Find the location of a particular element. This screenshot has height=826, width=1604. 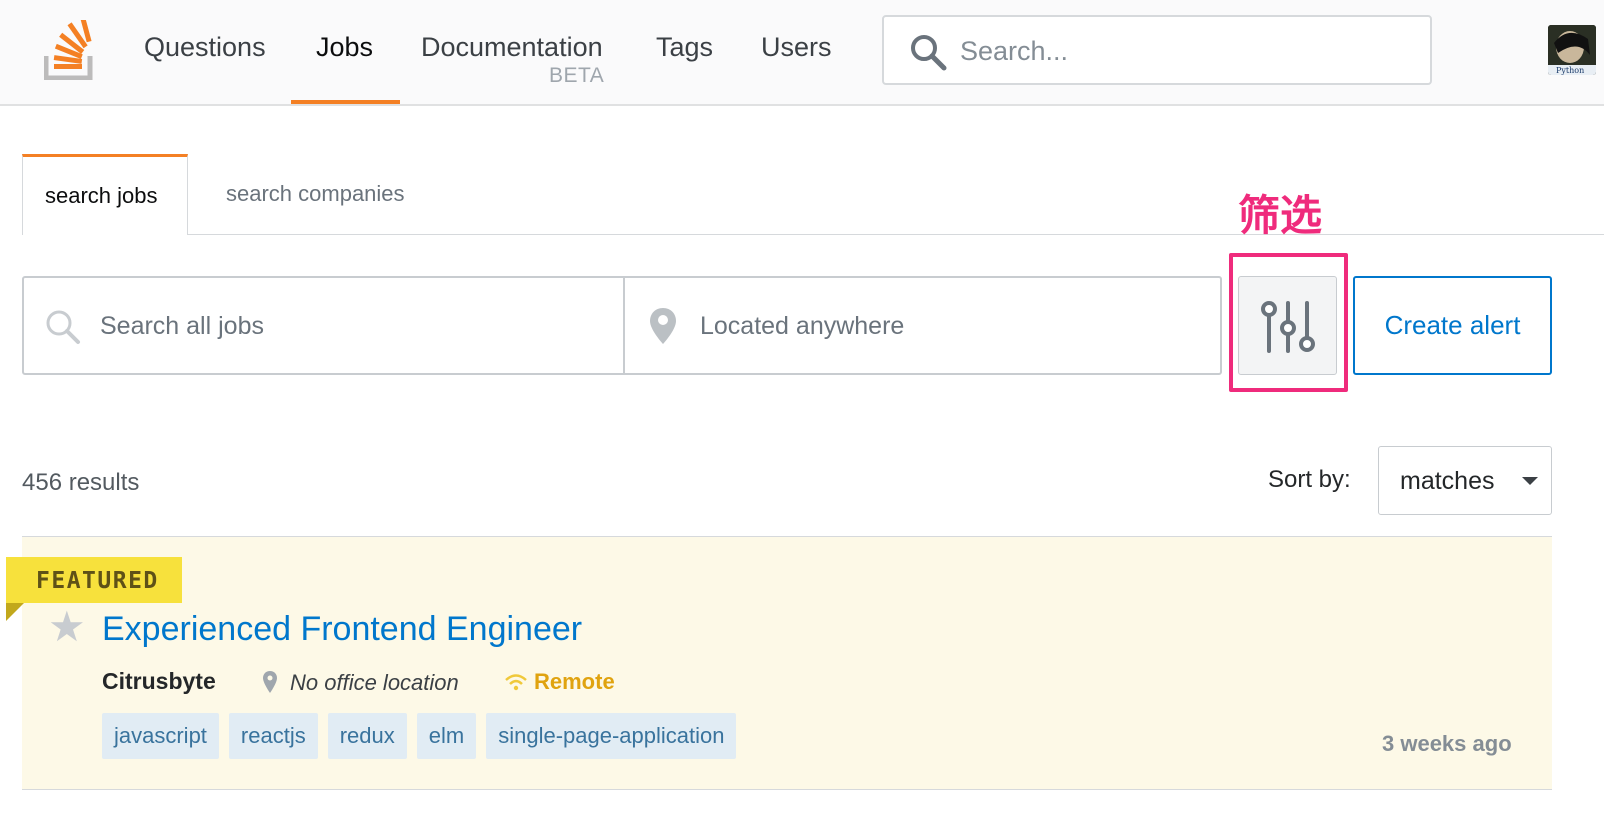

nav-documentation: Documentation is located at coordinates (512, 47).